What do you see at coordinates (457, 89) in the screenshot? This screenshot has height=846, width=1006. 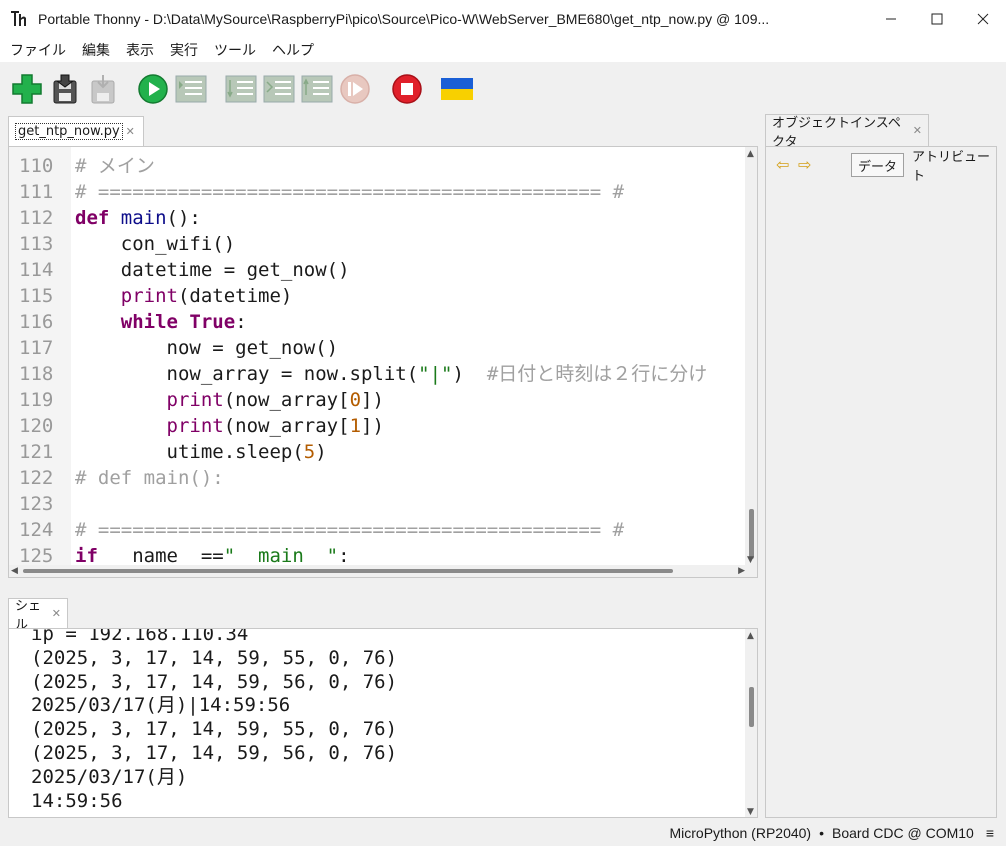 I see `ukraine-flag-icon` at bounding box center [457, 89].